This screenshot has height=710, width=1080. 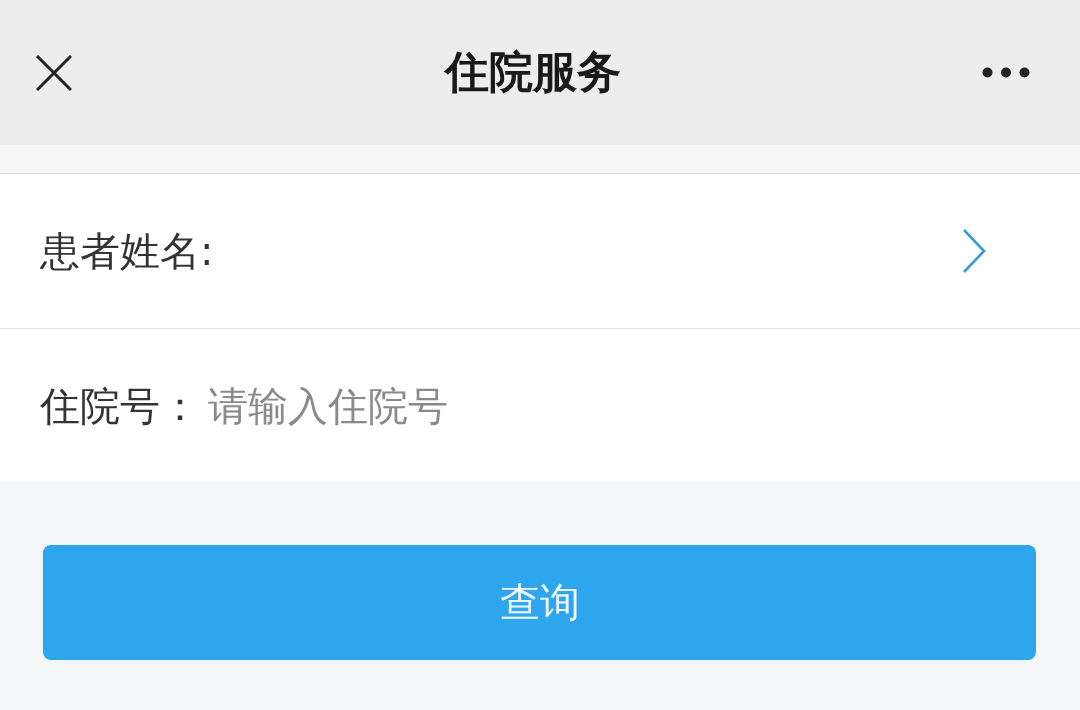 I want to click on chevron-right-icon, so click(x=974, y=251).